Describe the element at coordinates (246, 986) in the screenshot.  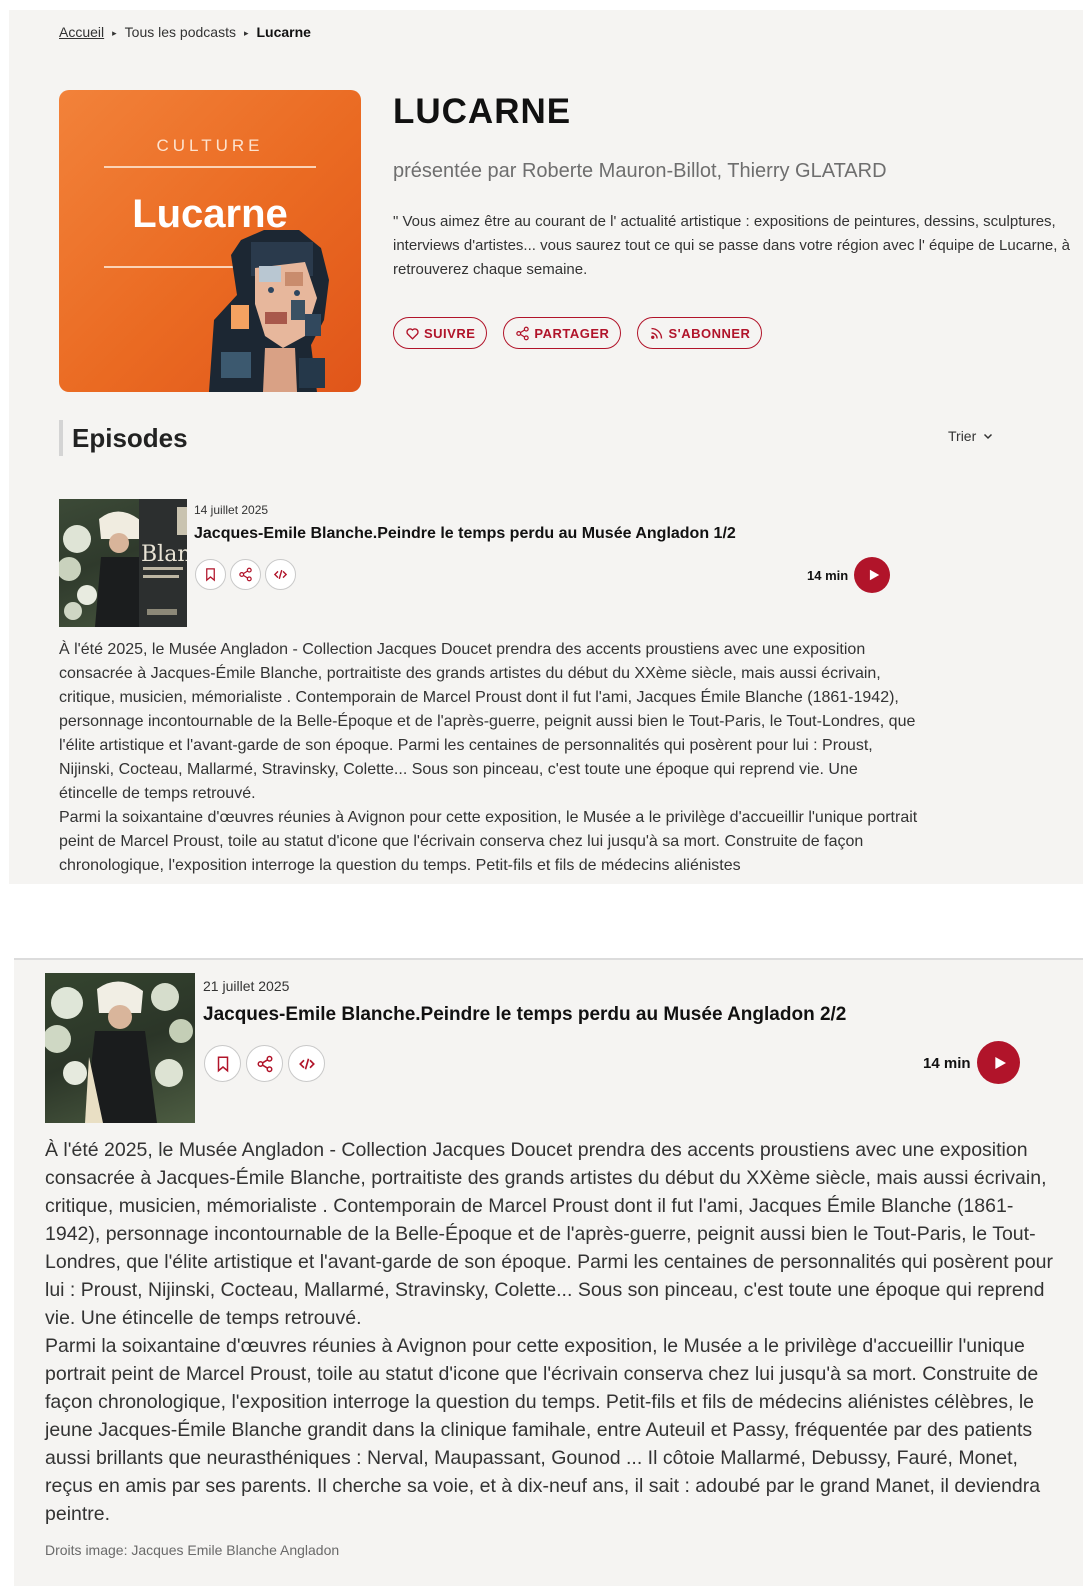
I see `episode-date: 21 juillet 2025` at that location.